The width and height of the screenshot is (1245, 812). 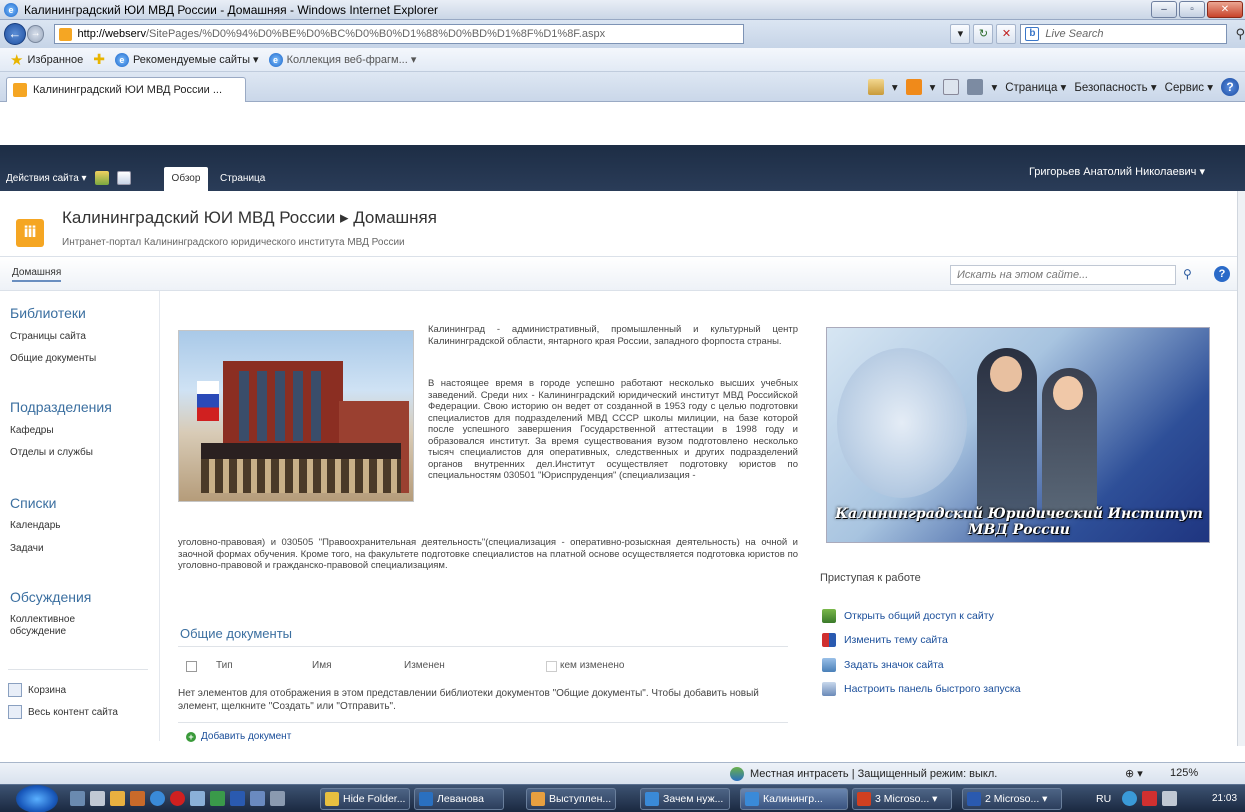 I want to click on ql-discussions: Обсуждения, so click(x=50, y=597).